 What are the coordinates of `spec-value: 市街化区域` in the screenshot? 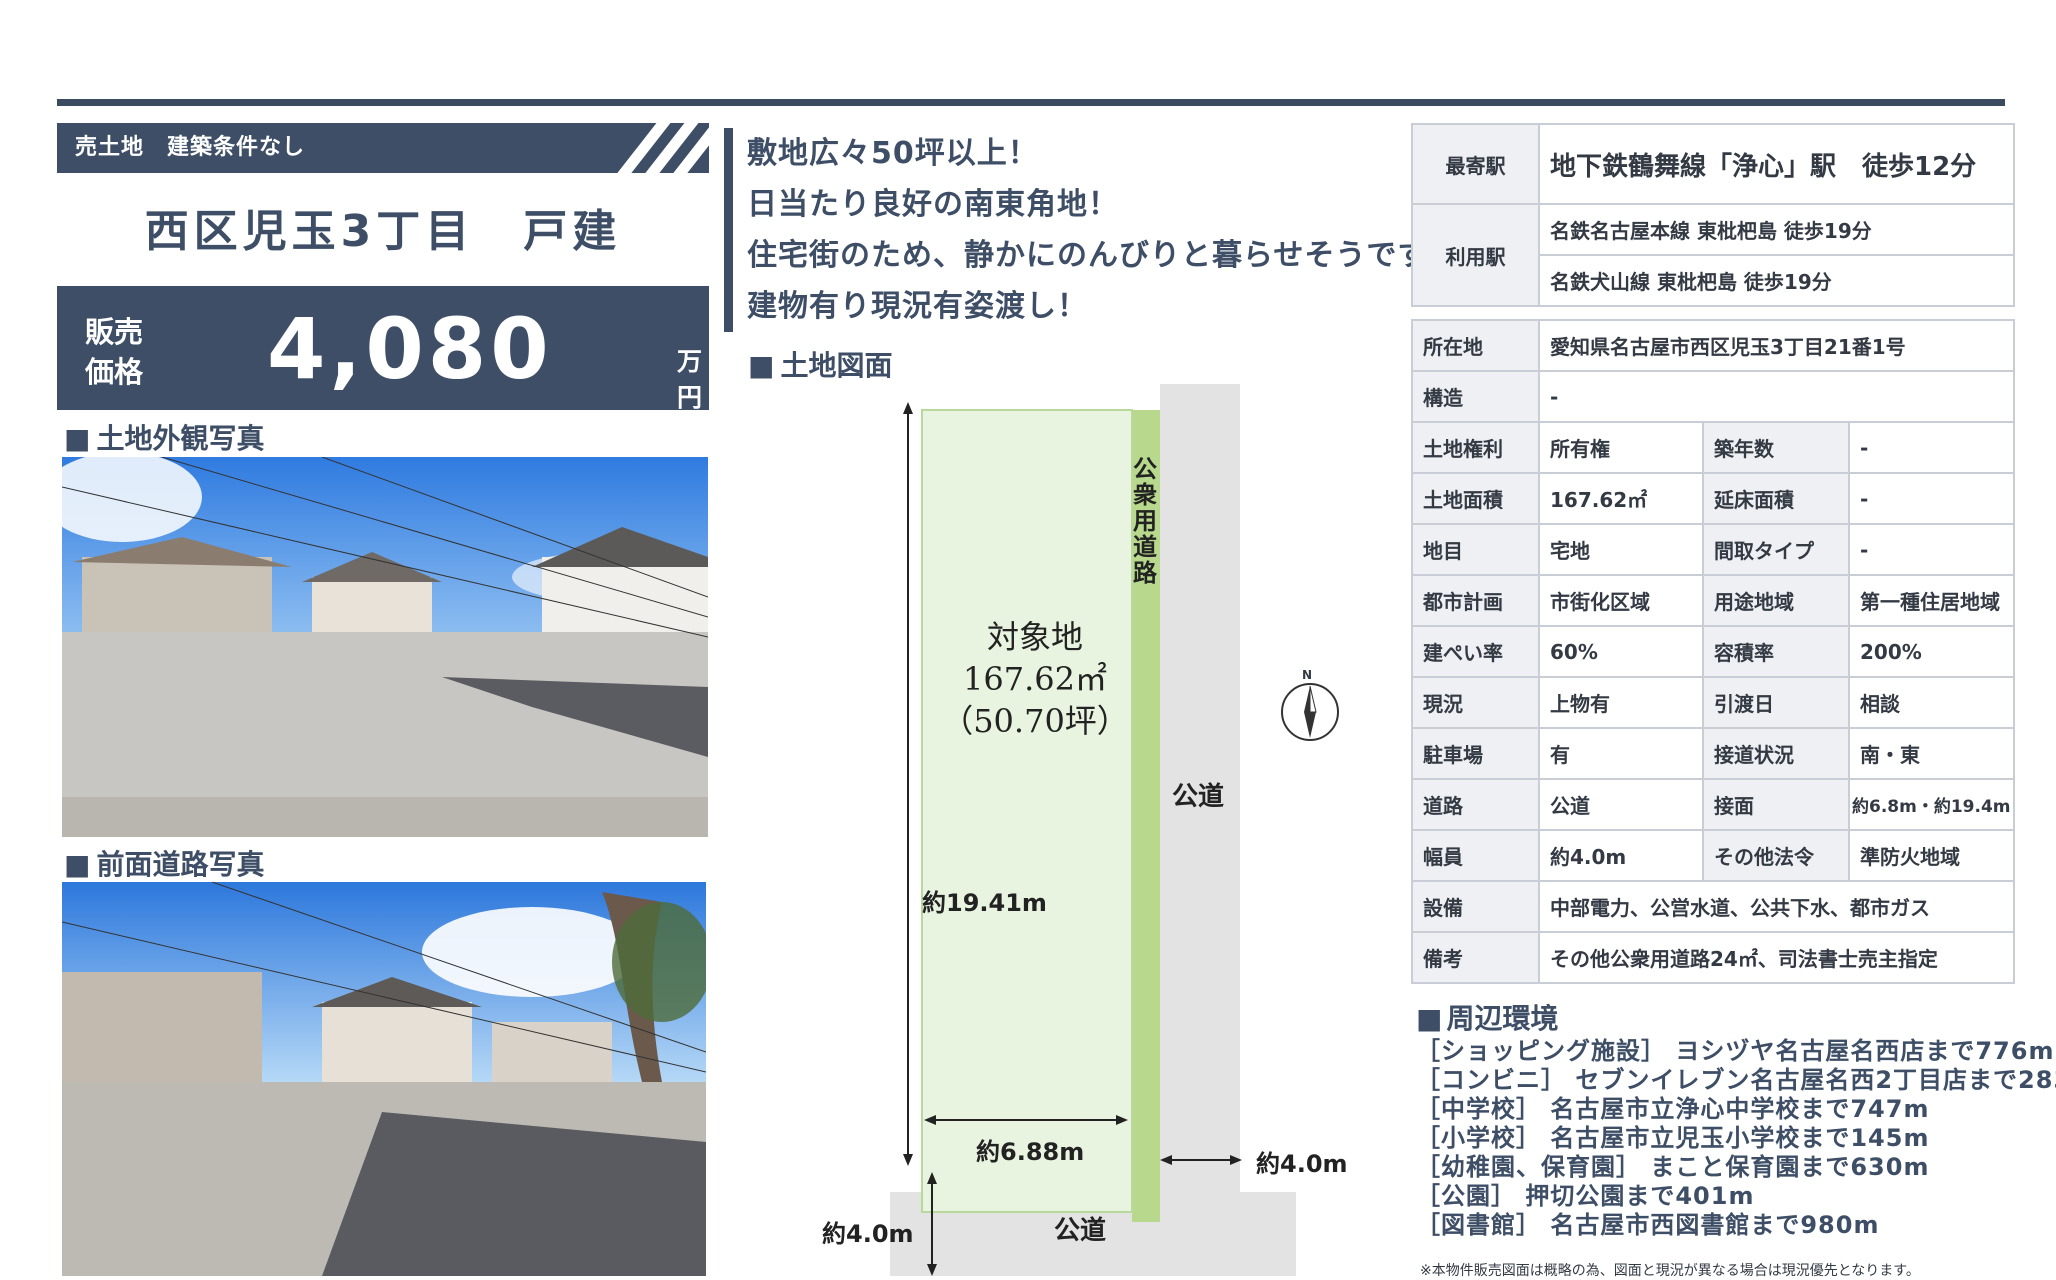 It's located at (1621, 600).